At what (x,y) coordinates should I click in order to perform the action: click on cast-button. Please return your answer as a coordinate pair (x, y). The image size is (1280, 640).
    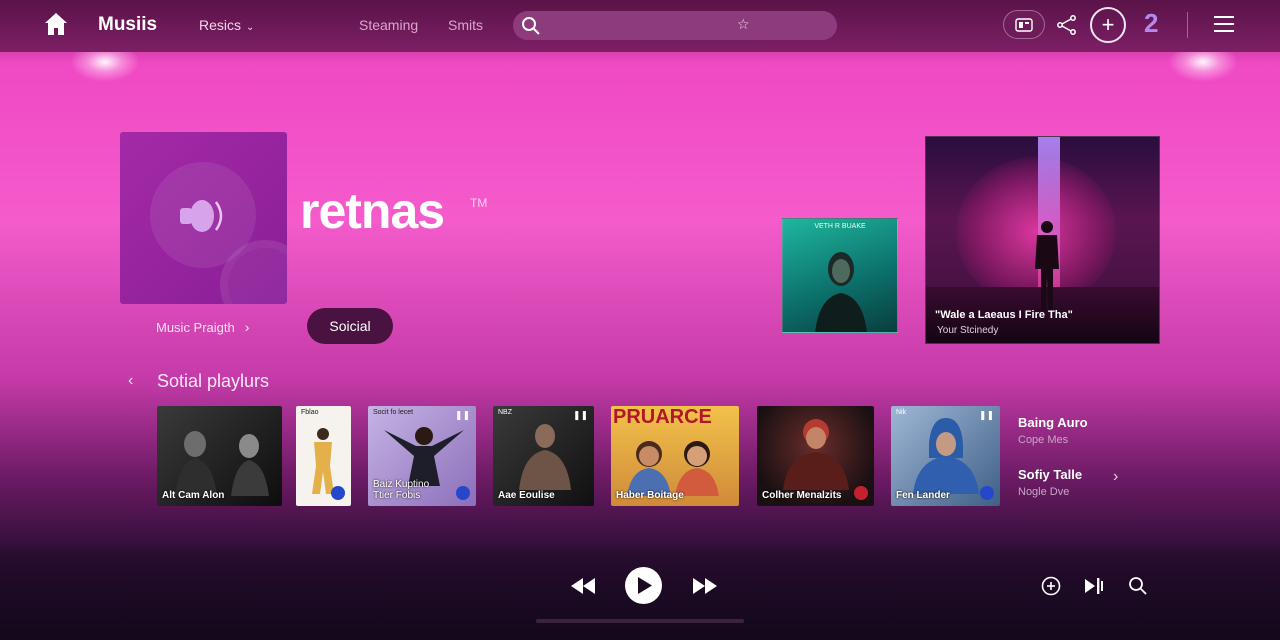
    Looking at the image, I should click on (1024, 24).